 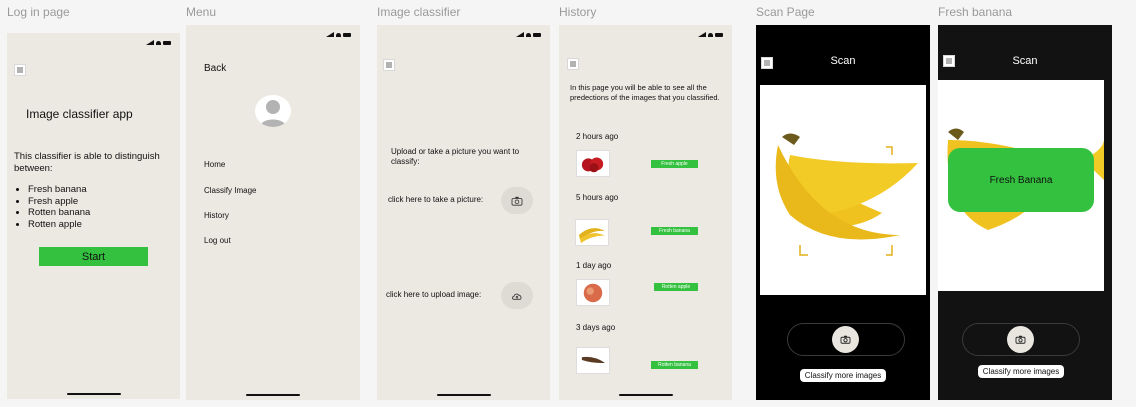 I want to click on scan-screen: Scan Classify more images, so click(x=843, y=212).